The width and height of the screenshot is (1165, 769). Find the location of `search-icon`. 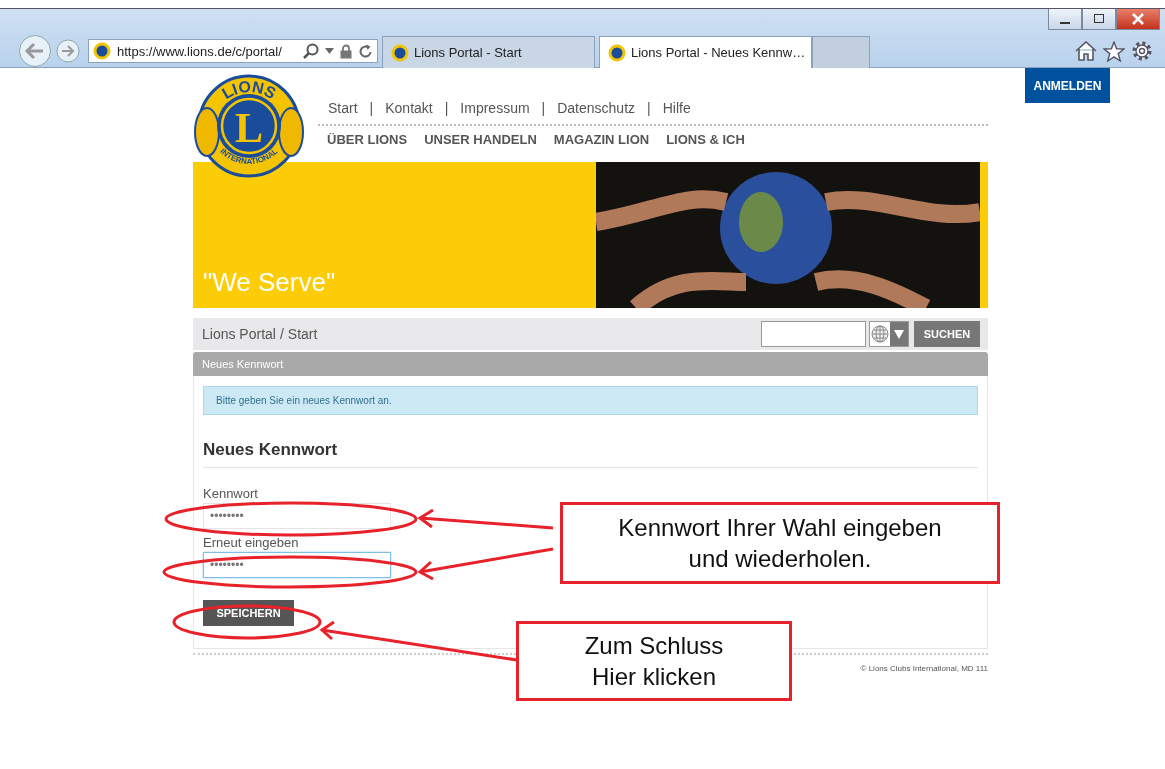

search-icon is located at coordinates (311, 51).